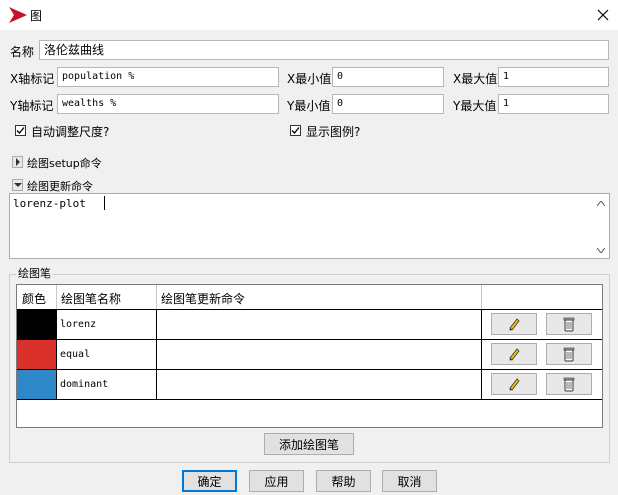 The height and width of the screenshot is (495, 618). Describe the element at coordinates (168, 104) in the screenshot. I see `ylabel-field: wealths %` at that location.